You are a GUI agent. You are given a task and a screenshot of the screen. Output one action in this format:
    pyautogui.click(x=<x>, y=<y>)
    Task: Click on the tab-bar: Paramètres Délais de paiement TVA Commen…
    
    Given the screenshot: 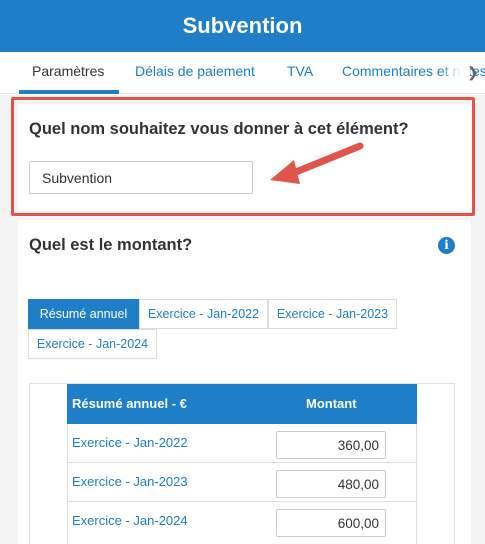 What is the action you would take?
    pyautogui.click(x=242, y=73)
    